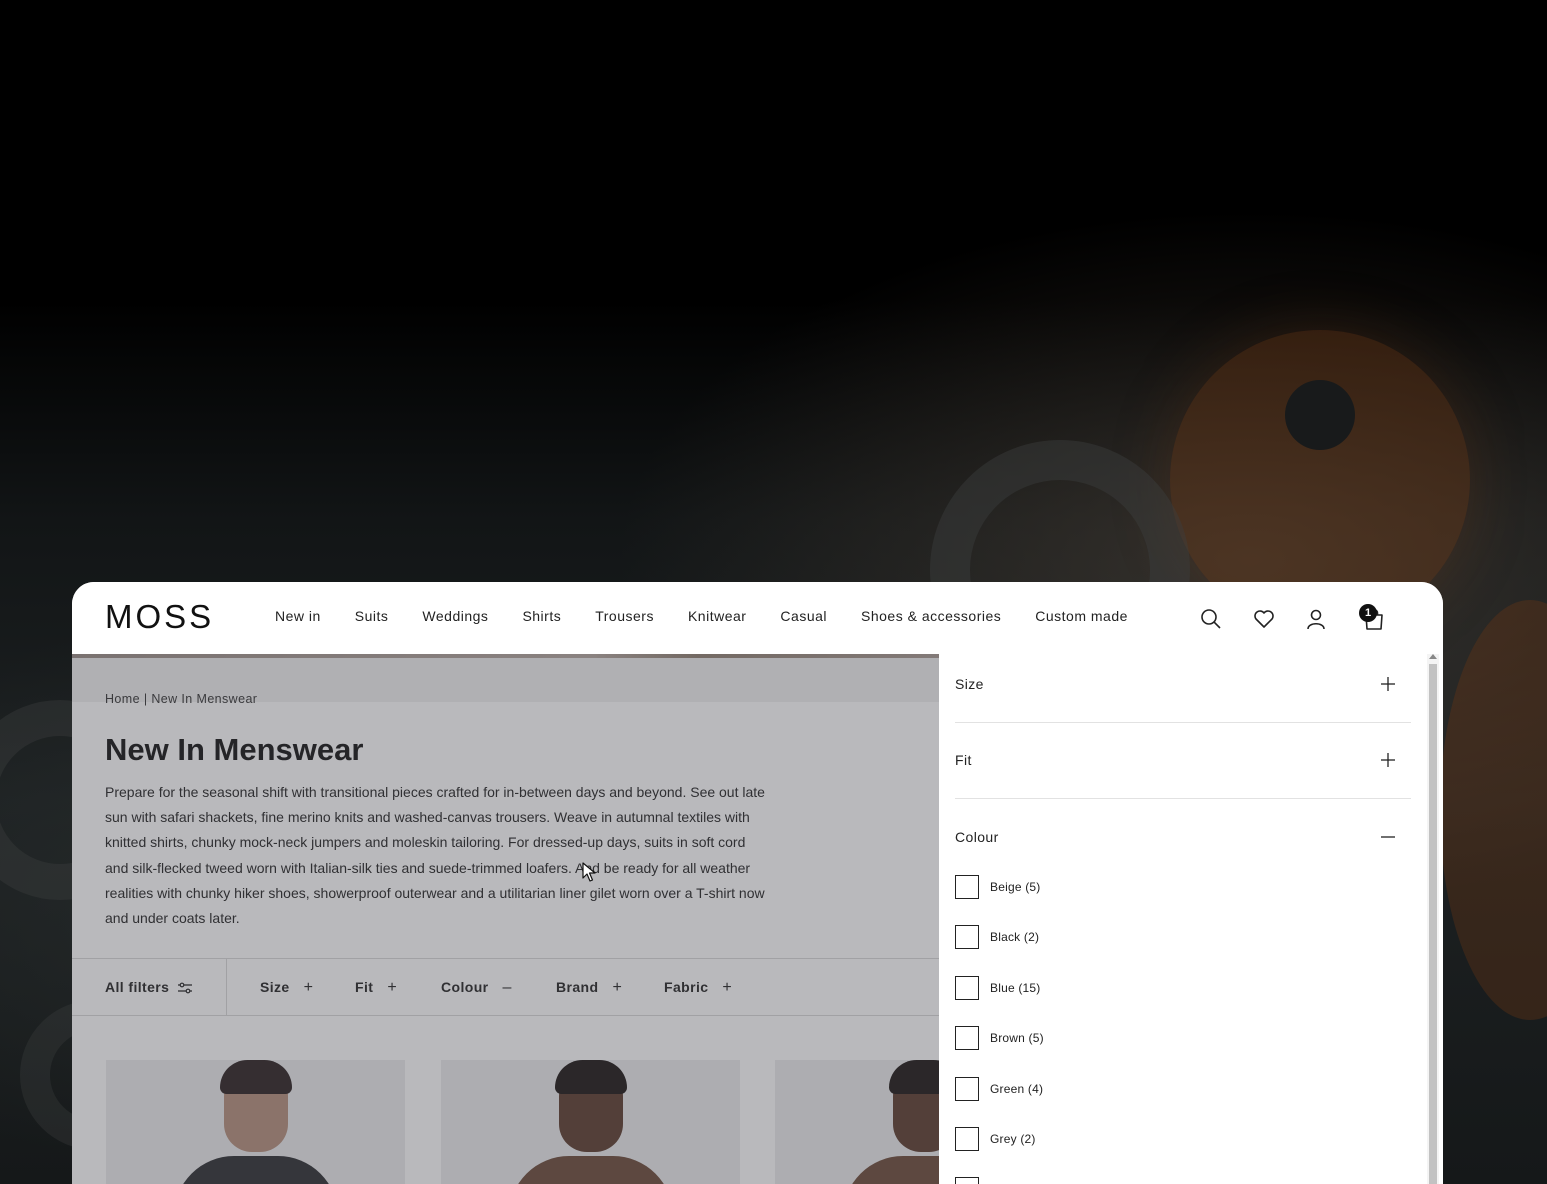 This screenshot has width=1547, height=1184. What do you see at coordinates (624, 616) in the screenshot?
I see `nav-item-trousers: Trousers` at bounding box center [624, 616].